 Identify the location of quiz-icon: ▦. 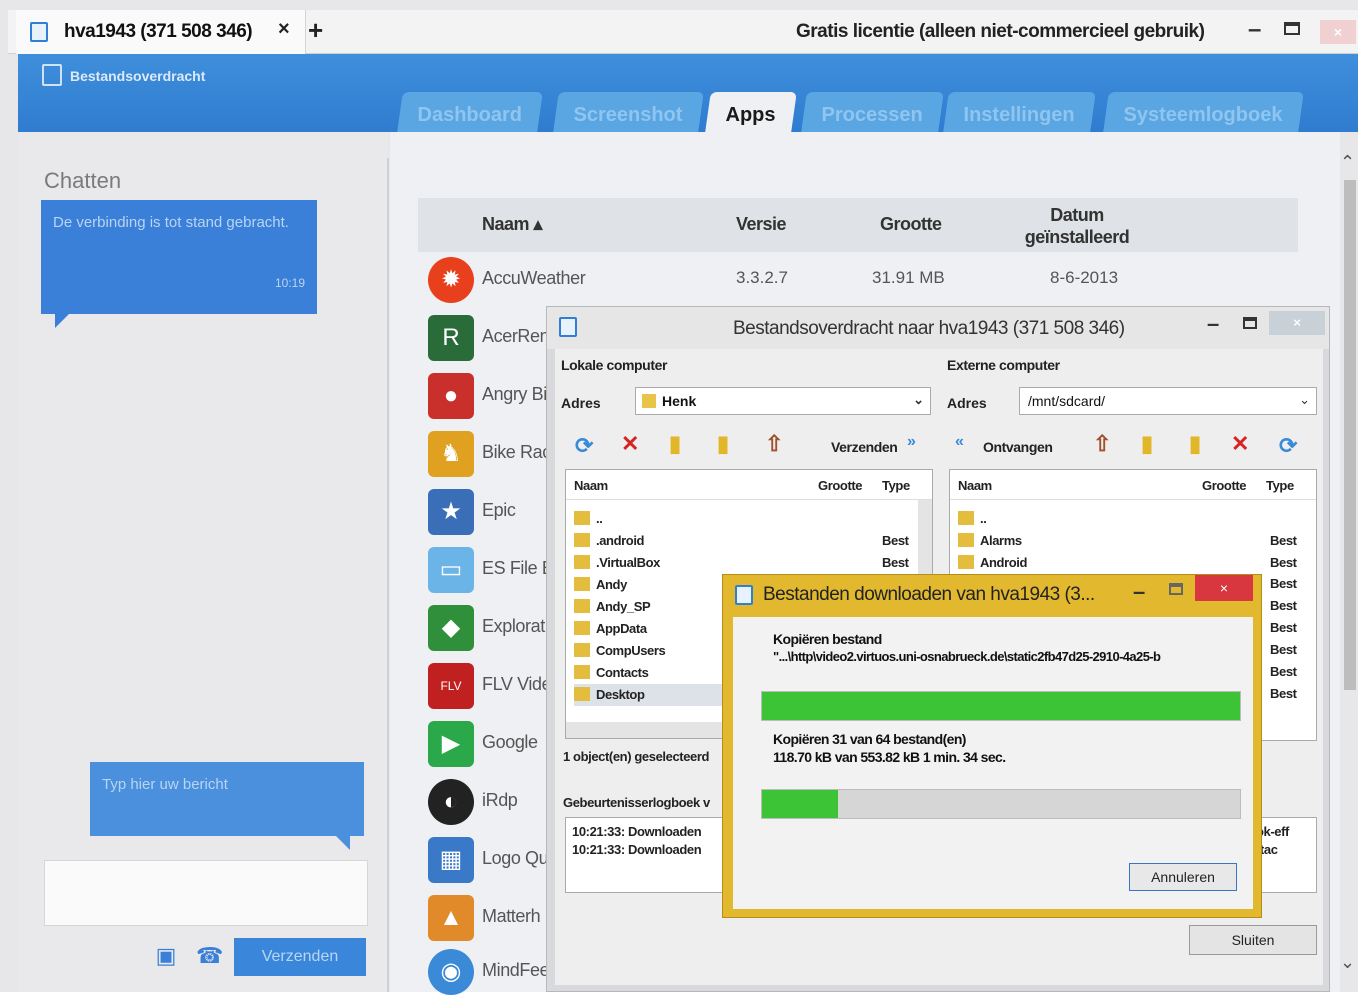
(451, 860).